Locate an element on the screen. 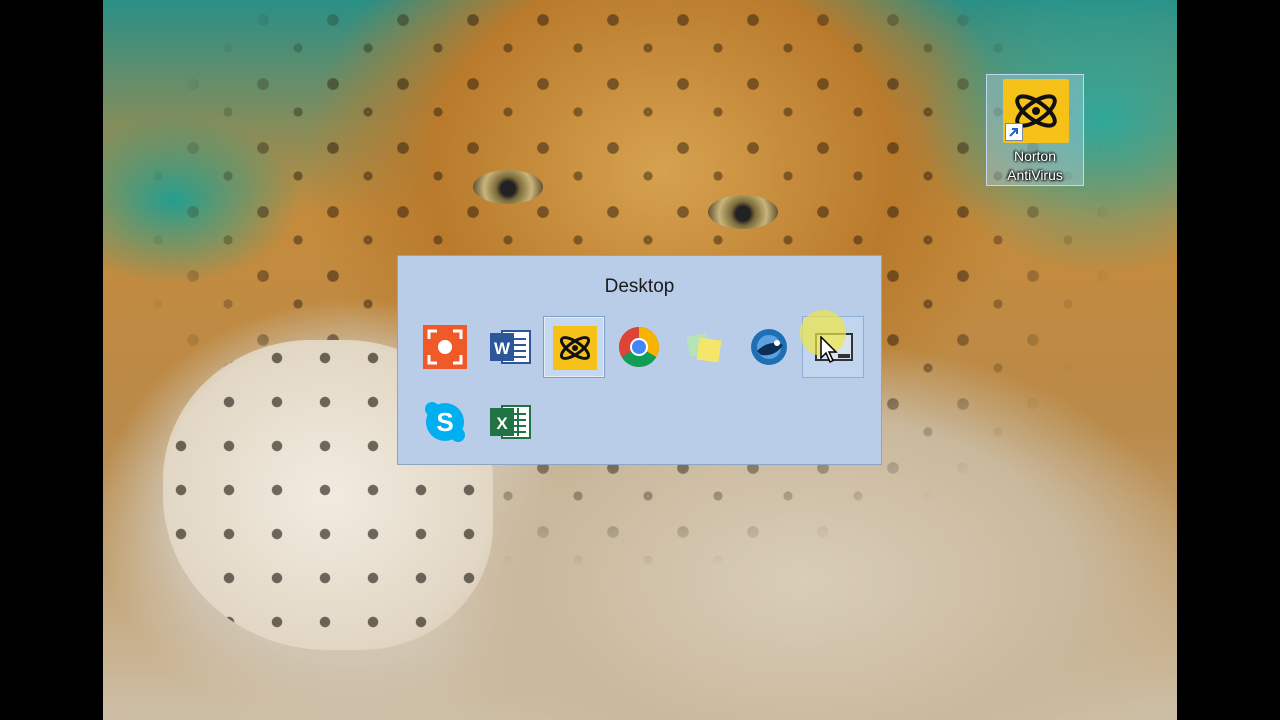 The image size is (1280, 720). word-app: W is located at coordinates (510, 347).